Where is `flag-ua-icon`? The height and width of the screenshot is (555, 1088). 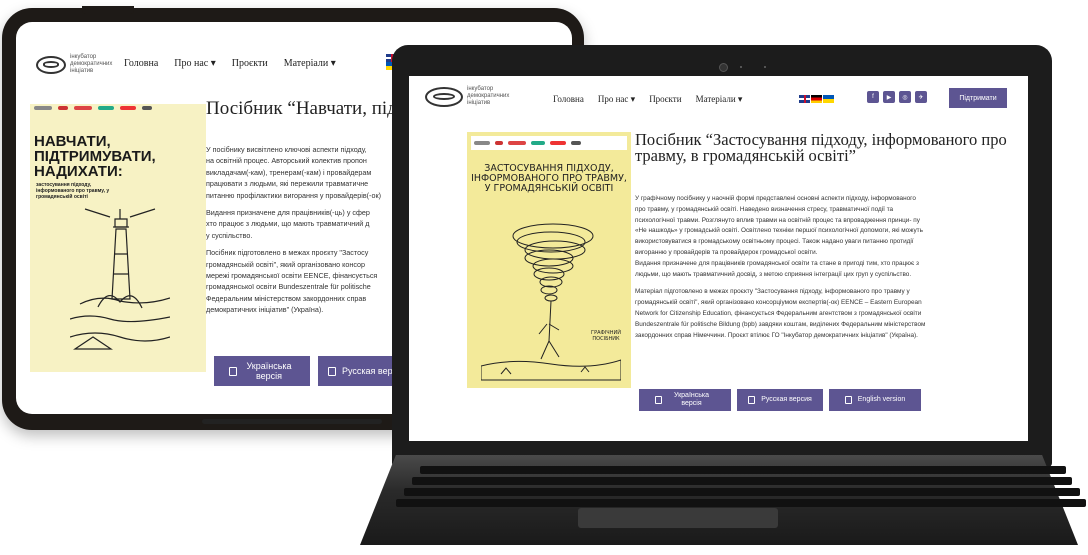
flag-ua-icon is located at coordinates (828, 99).